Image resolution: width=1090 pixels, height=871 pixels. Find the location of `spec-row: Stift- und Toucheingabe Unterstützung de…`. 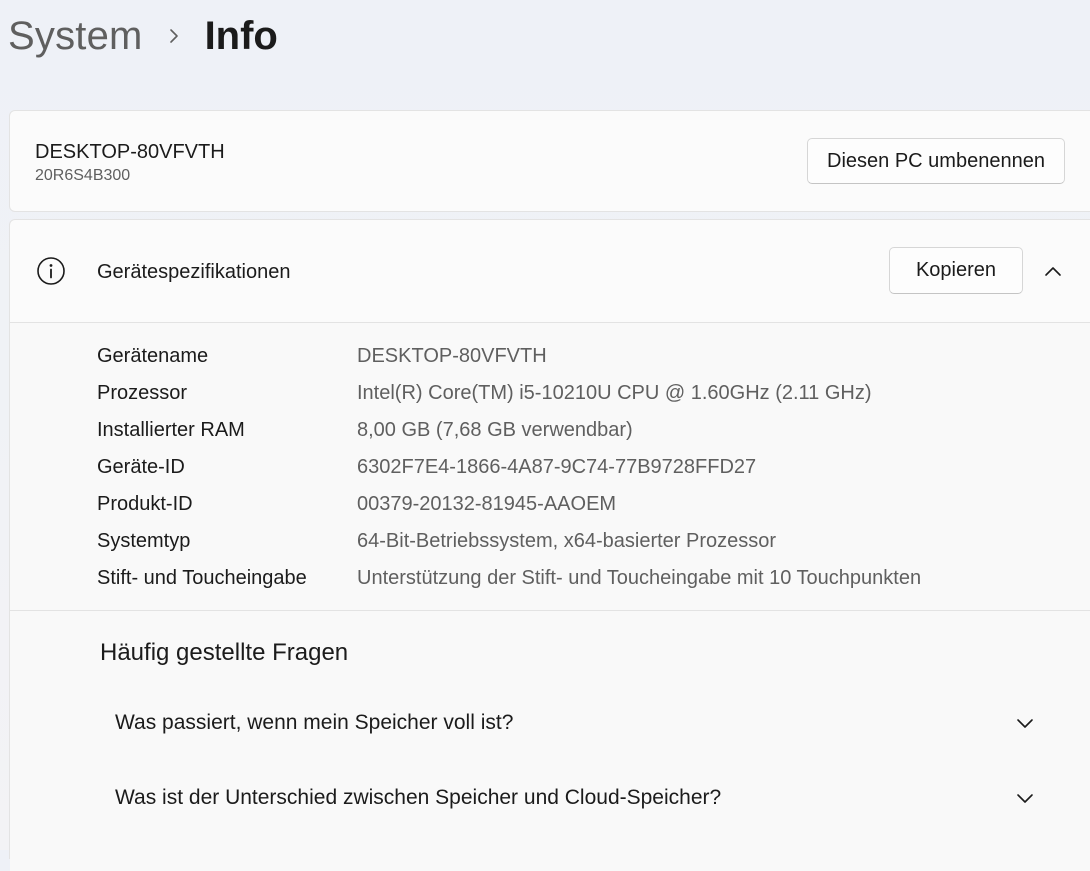

spec-row: Stift- und Toucheingabe Unterstützung de… is located at coordinates (550, 578).